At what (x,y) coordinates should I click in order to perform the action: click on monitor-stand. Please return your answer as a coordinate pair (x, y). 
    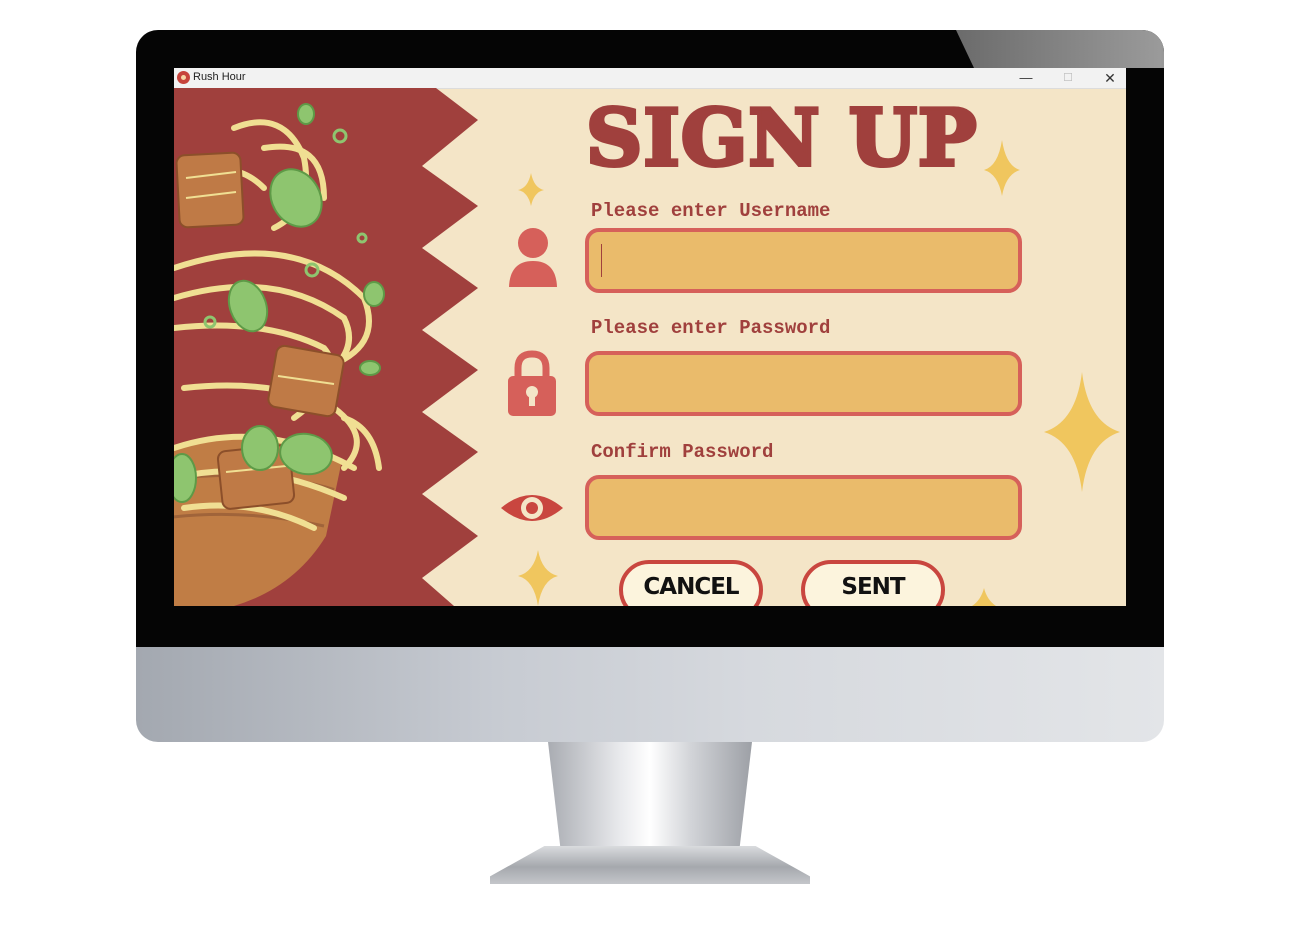
    Looking at the image, I should click on (650, 803).